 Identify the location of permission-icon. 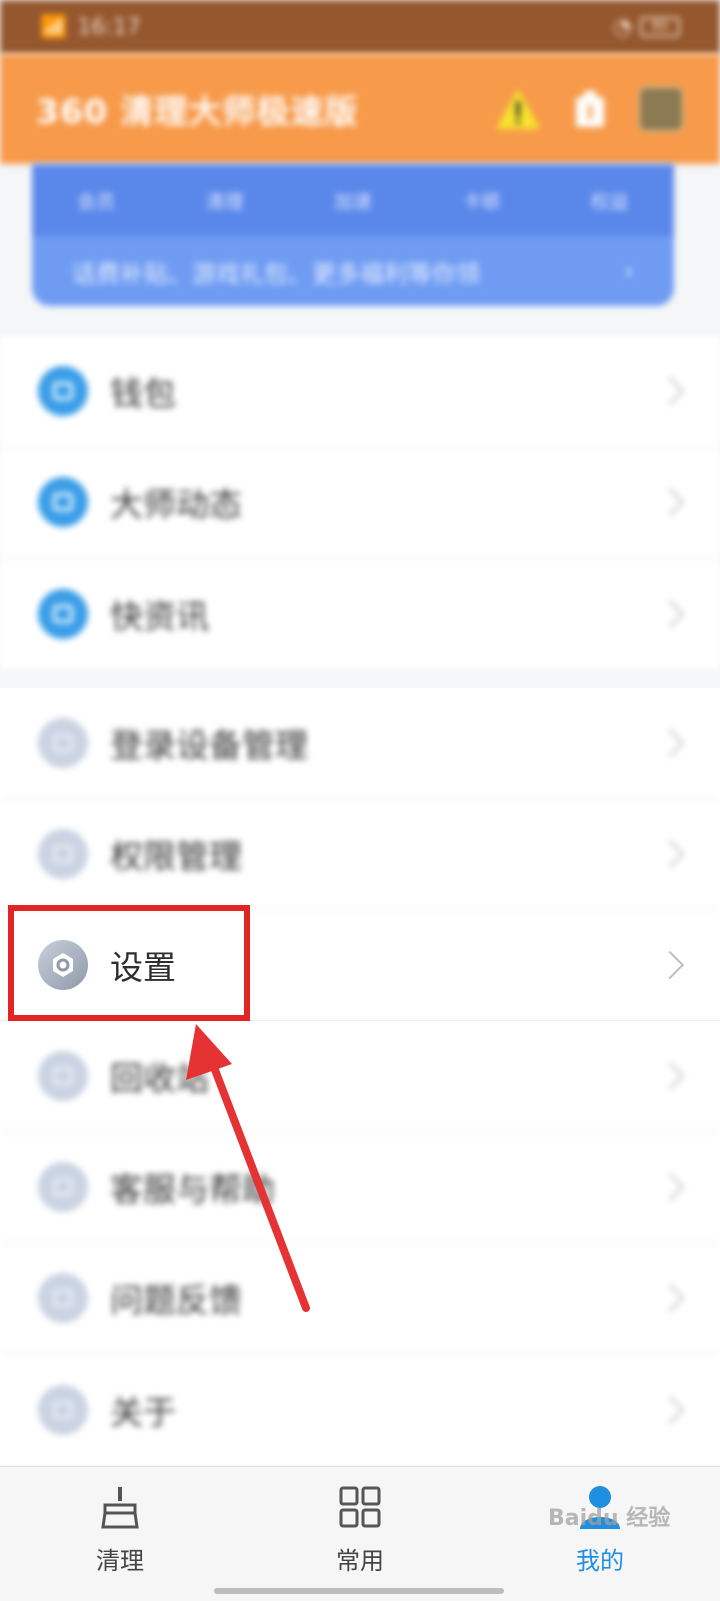
(63, 854).